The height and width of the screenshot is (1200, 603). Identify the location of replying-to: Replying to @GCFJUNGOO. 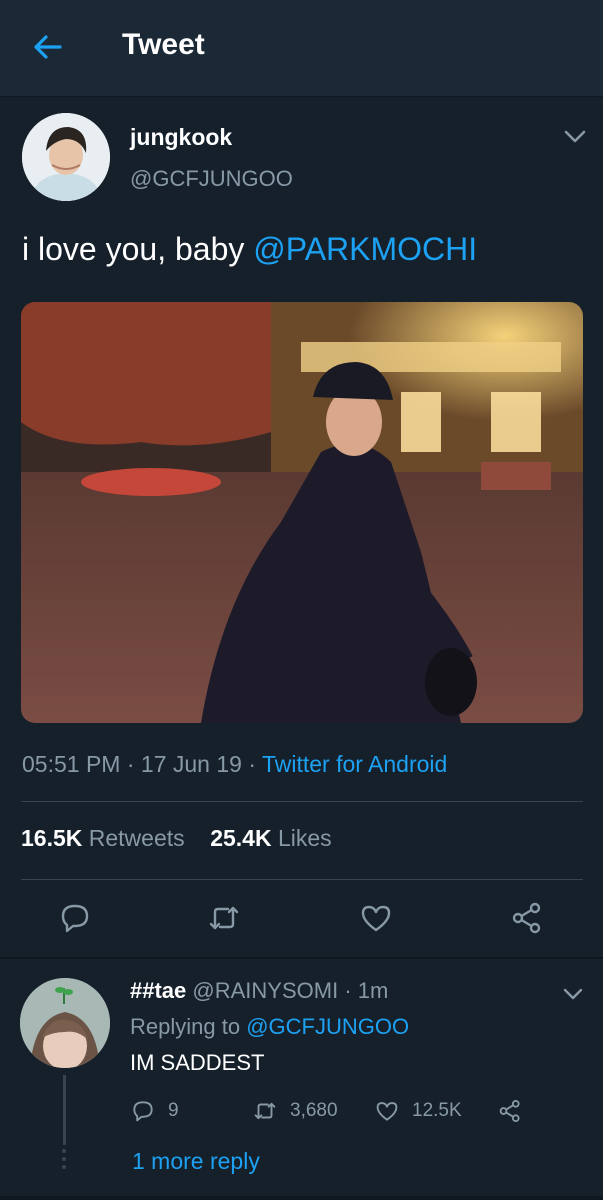
(269, 1027).